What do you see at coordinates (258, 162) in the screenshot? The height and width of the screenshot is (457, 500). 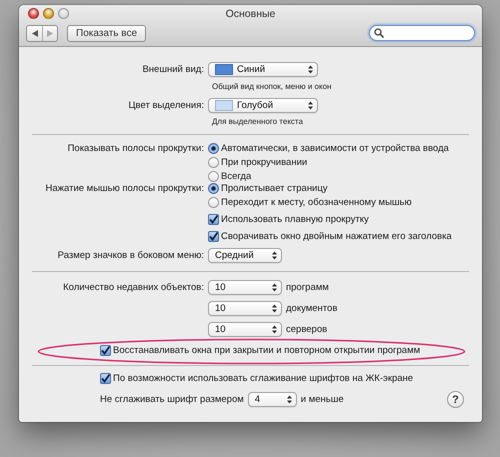 I see `radio-button: При прокручивании` at bounding box center [258, 162].